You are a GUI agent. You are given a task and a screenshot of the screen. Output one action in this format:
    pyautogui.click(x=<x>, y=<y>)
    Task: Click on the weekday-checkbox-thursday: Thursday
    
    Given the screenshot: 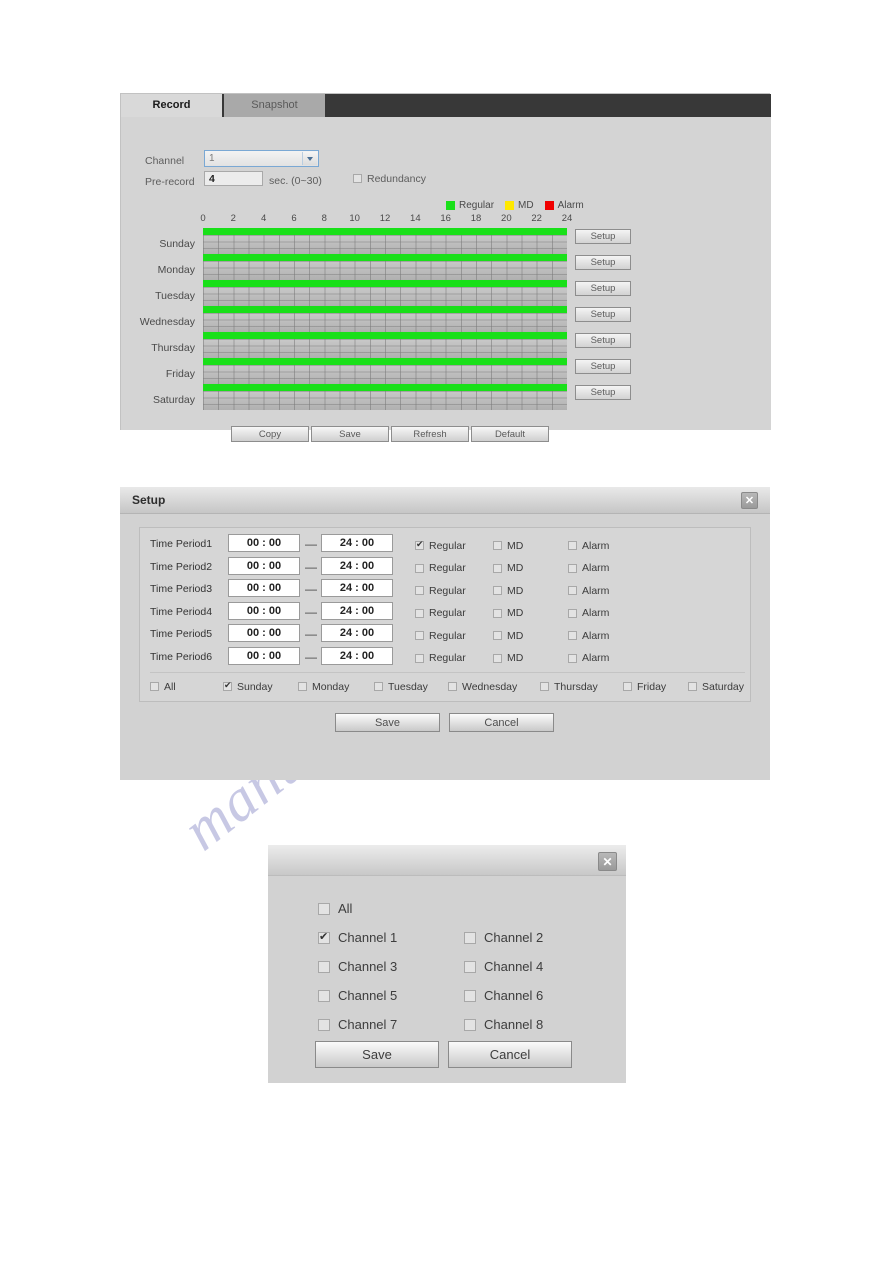 What is the action you would take?
    pyautogui.click(x=569, y=687)
    